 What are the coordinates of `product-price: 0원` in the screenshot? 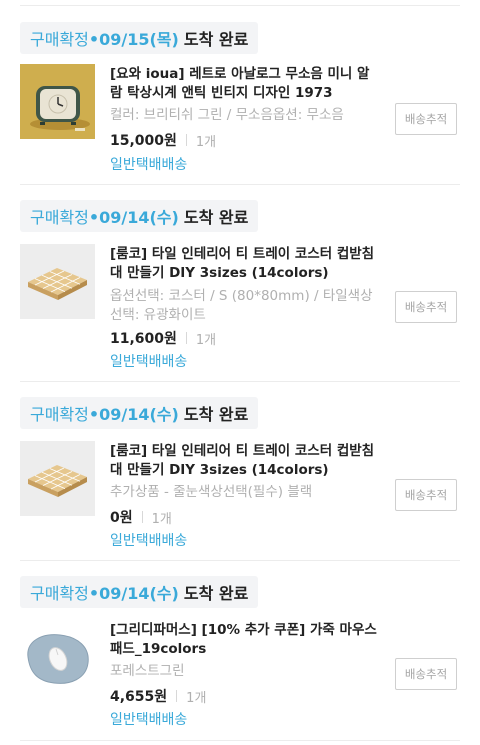 It's located at (121, 518).